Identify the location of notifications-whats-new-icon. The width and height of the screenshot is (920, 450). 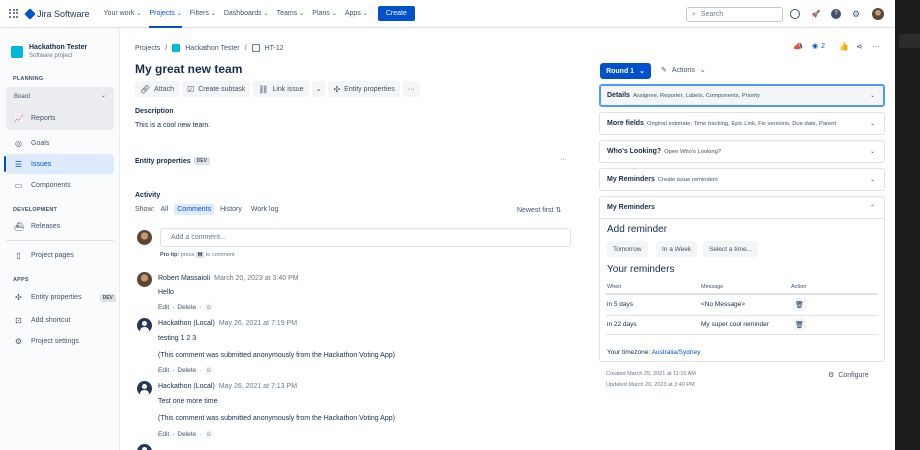
(795, 14).